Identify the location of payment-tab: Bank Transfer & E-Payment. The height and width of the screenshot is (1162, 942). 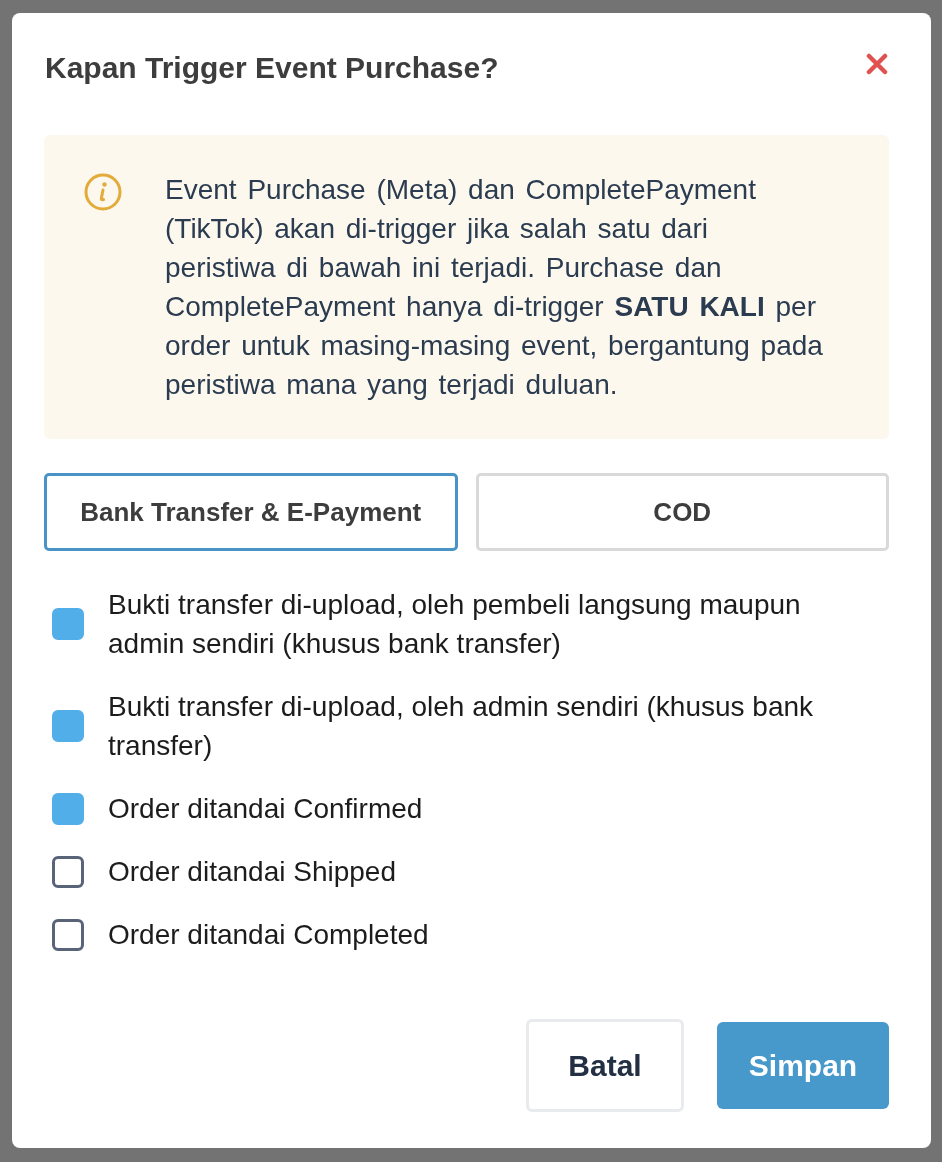
(251, 512).